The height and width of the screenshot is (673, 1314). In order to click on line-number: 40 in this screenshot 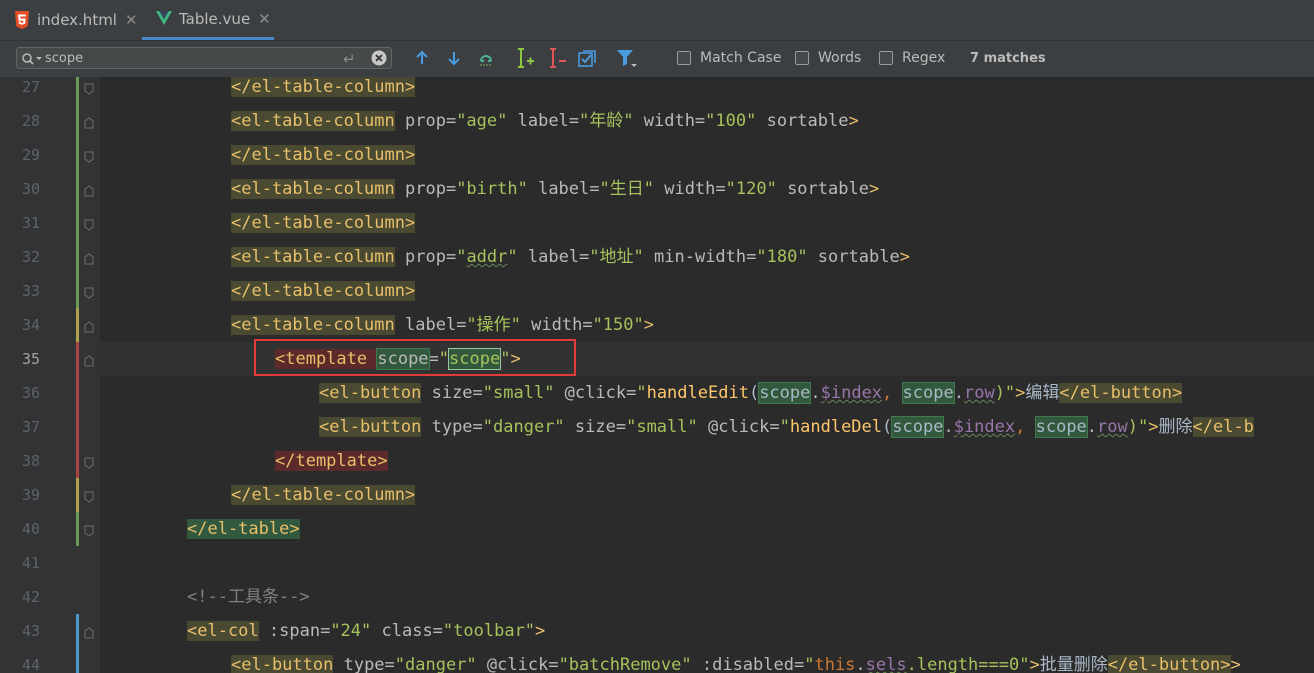, I will do `click(30, 529)`.